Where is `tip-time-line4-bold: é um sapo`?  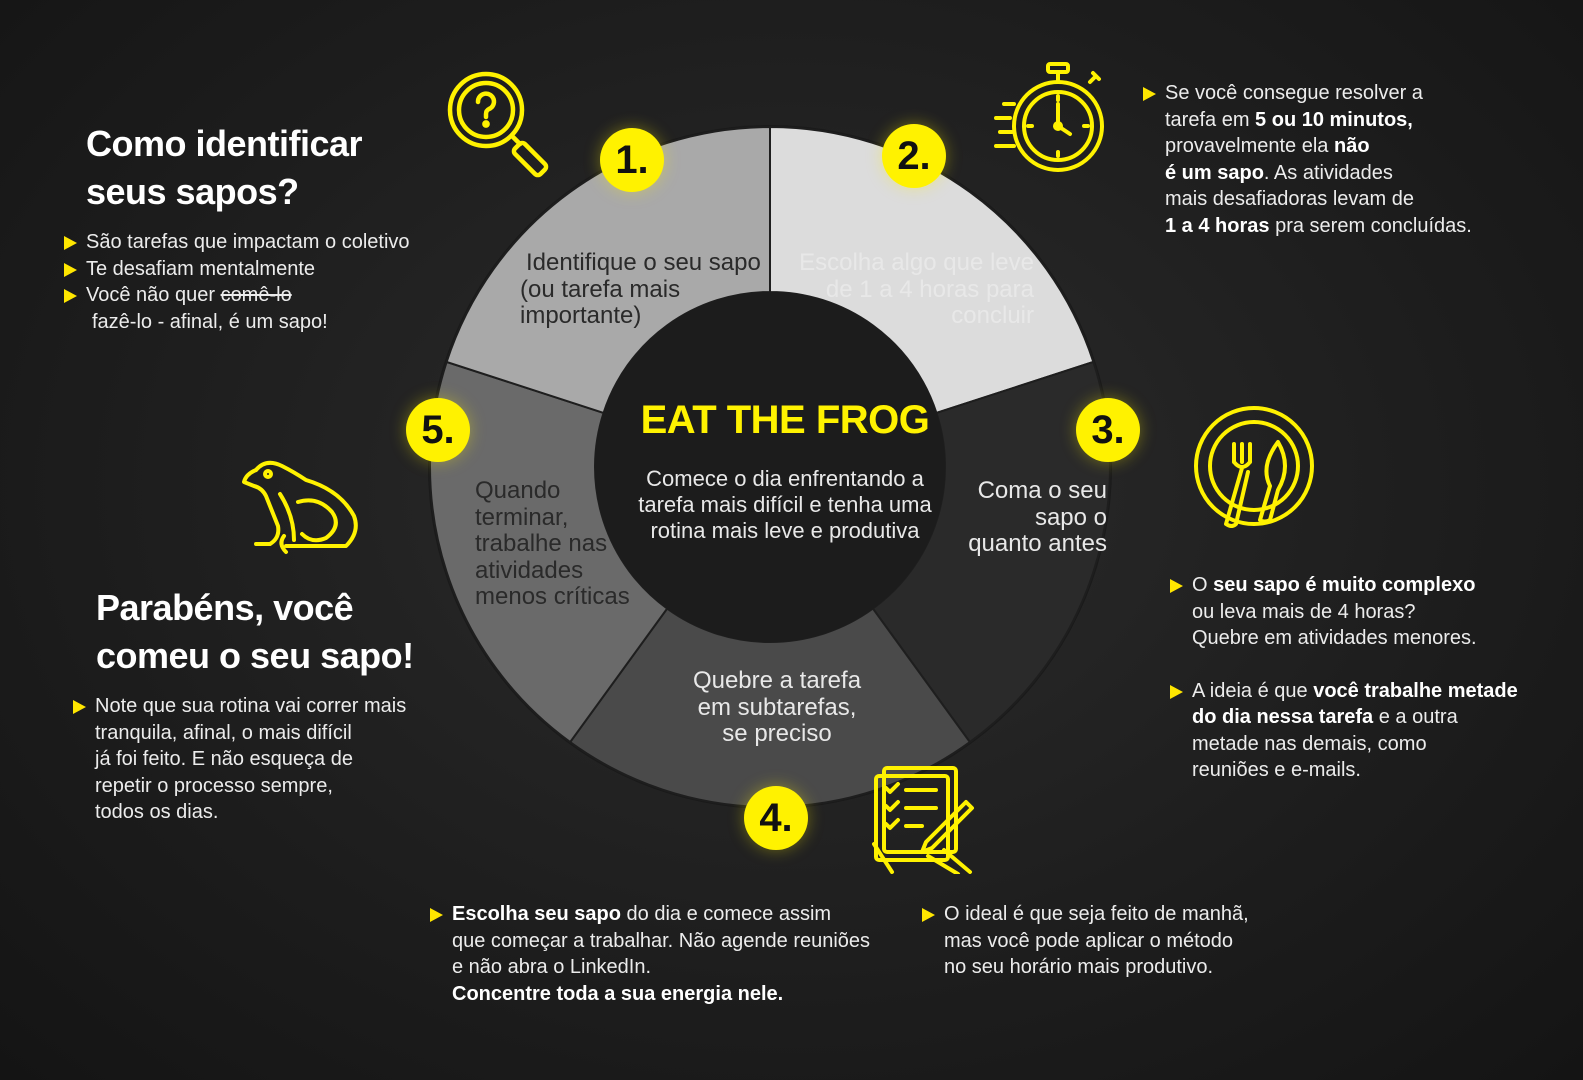 tip-time-line4-bold: é um sapo is located at coordinates (1214, 172).